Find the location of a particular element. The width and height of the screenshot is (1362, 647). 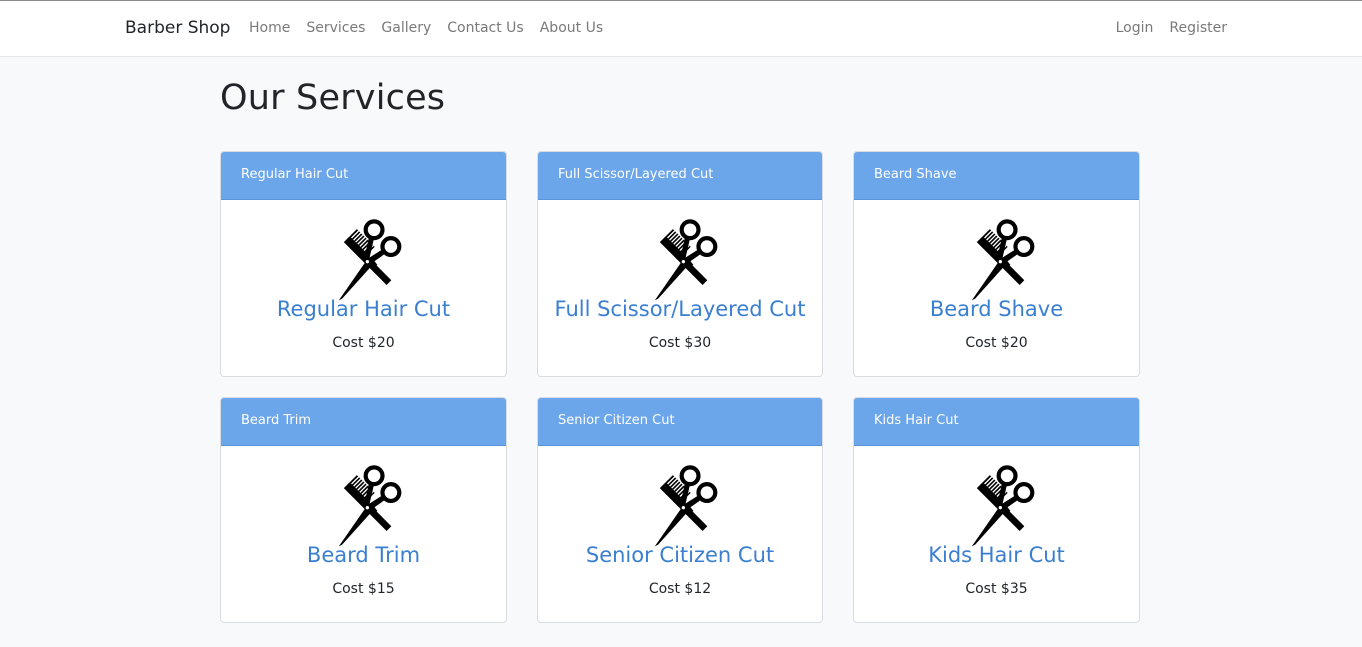

card-header: Full Scissor/Layered Cut is located at coordinates (680, 176).